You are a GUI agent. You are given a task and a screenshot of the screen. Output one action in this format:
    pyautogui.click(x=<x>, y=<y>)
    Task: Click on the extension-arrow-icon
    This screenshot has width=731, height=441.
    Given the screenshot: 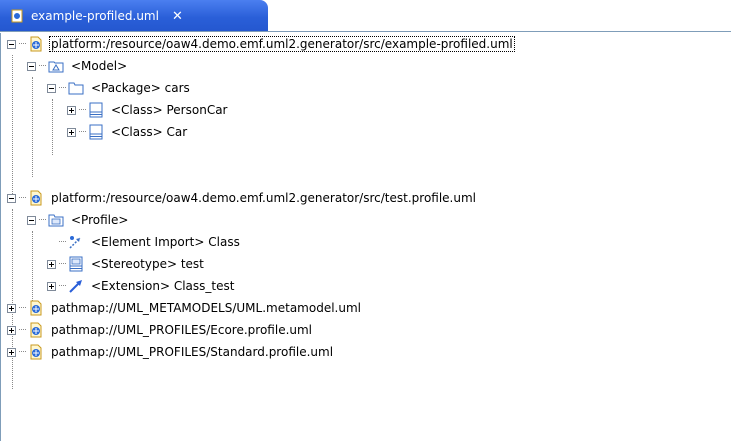 What is the action you would take?
    pyautogui.click(x=75, y=286)
    